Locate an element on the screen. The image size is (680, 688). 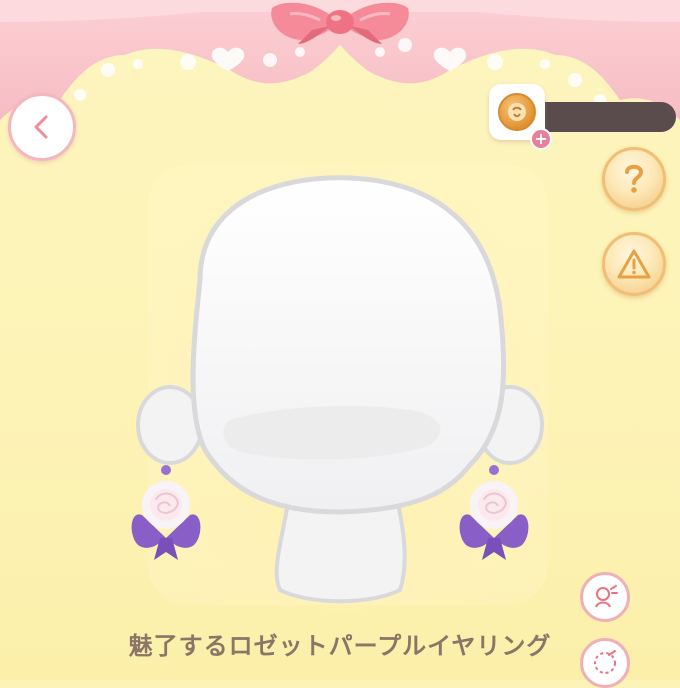
coin-icon is located at coordinates (517, 112).